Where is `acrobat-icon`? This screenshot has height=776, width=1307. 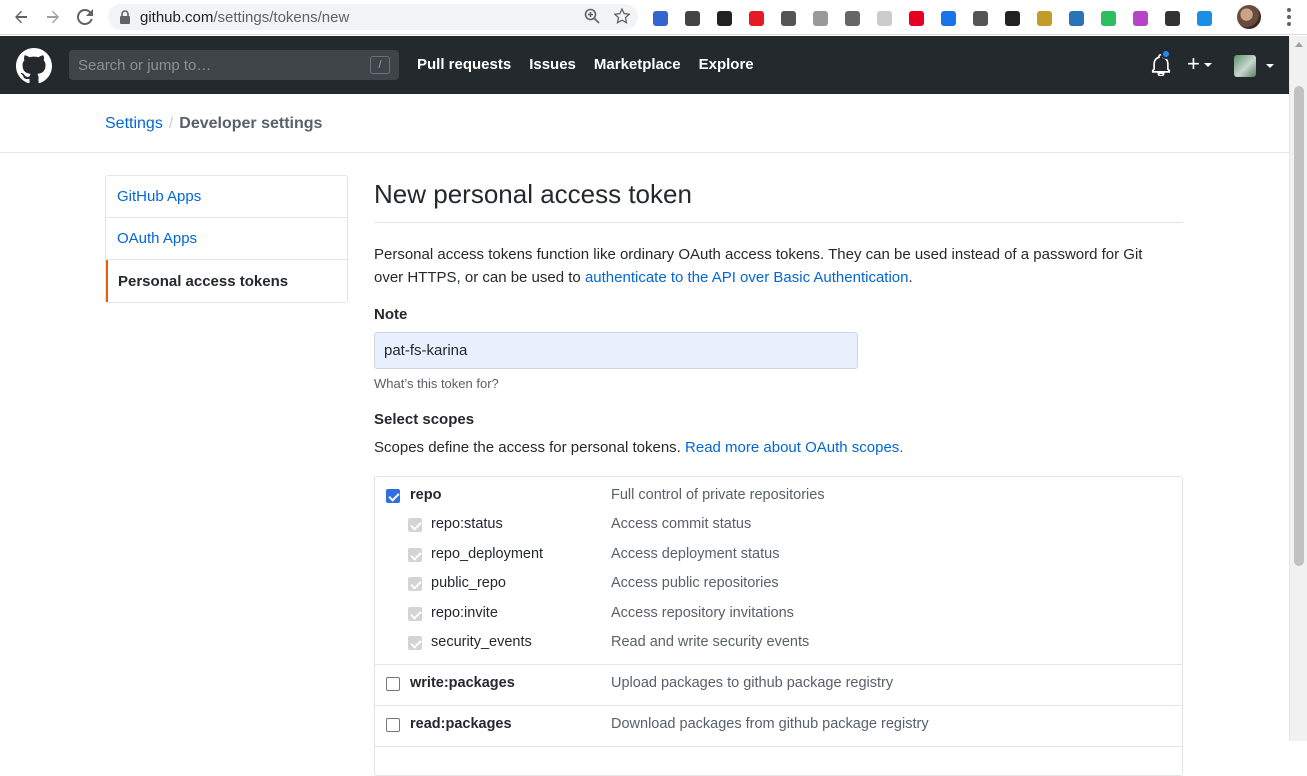 acrobat-icon is located at coordinates (756, 18).